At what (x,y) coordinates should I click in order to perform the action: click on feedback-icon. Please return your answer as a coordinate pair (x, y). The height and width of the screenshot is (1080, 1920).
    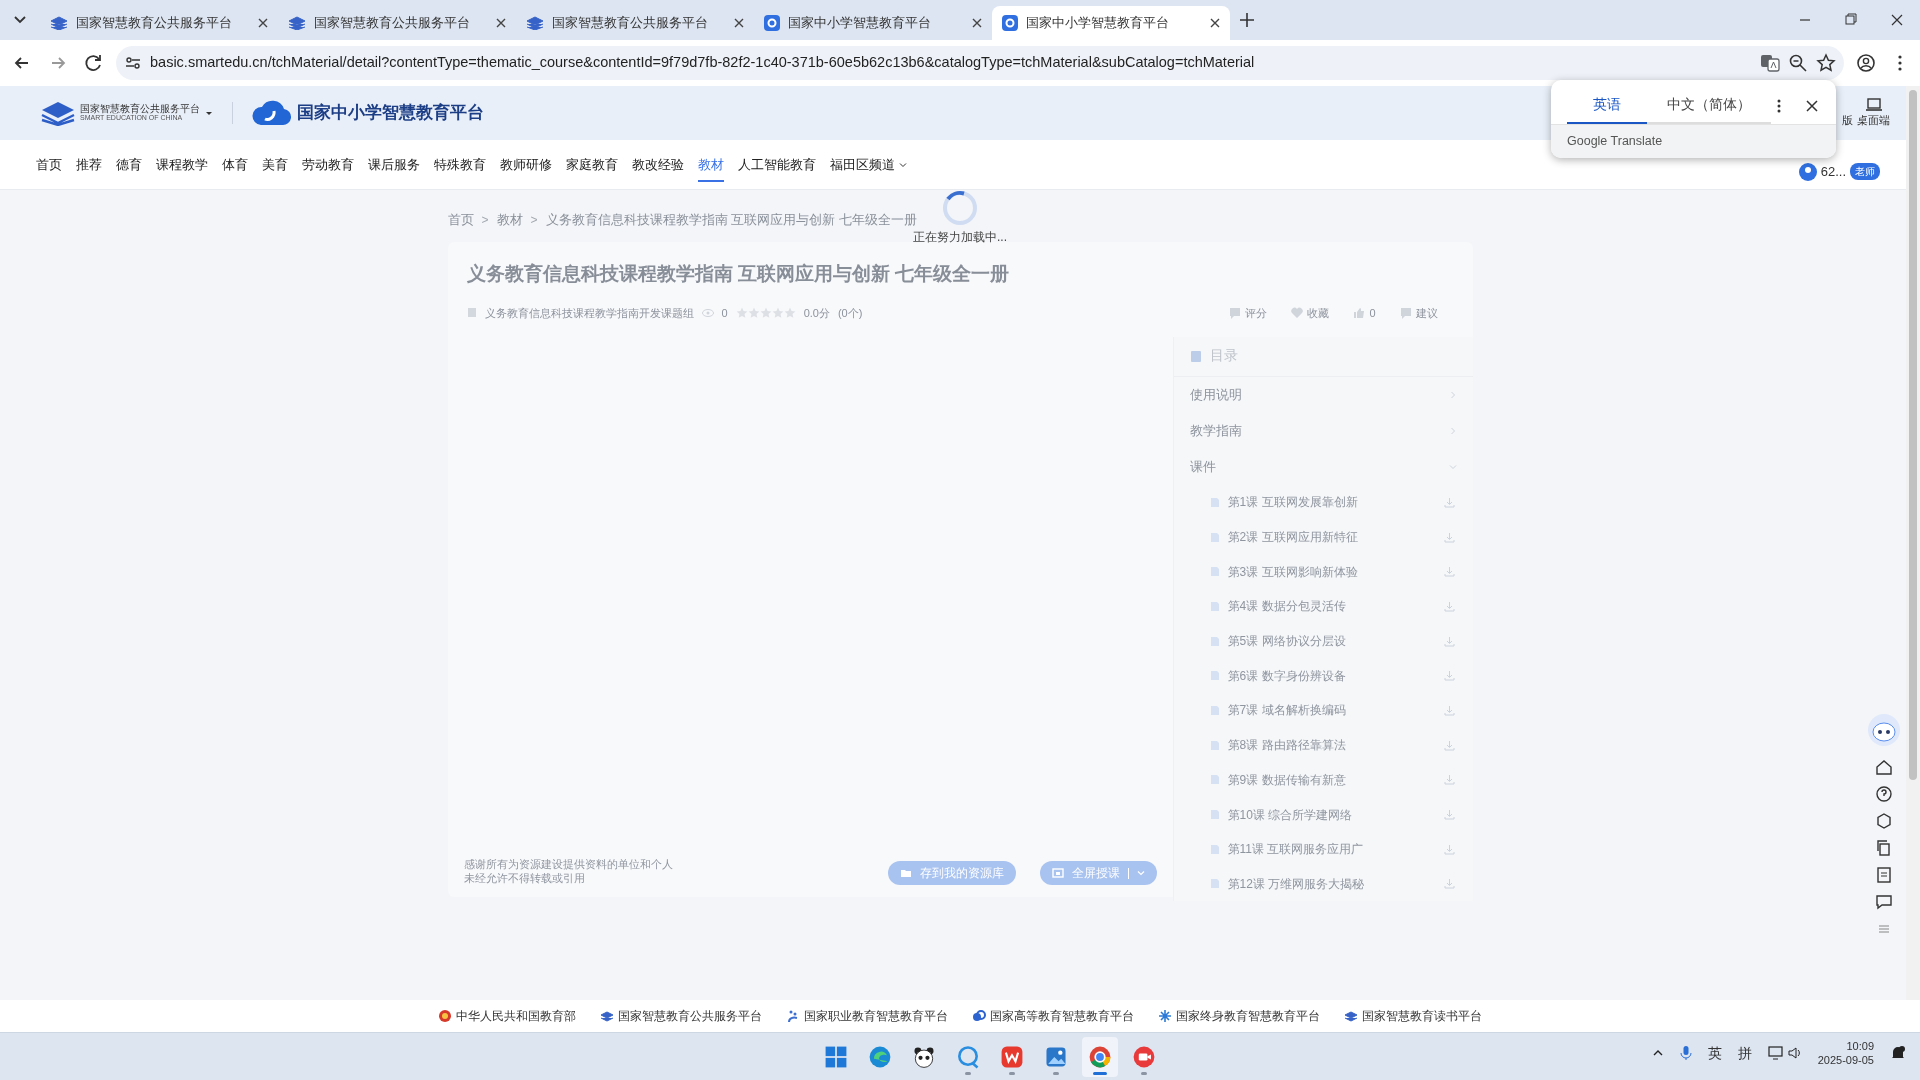
    Looking at the image, I should click on (1884, 902).